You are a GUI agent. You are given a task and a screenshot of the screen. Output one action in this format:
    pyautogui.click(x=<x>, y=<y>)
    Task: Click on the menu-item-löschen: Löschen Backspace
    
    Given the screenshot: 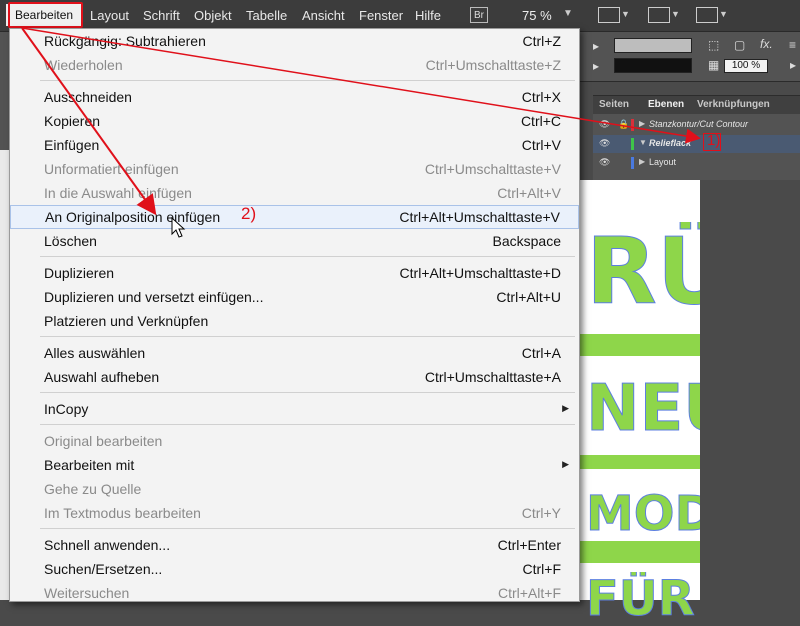 What is the action you would take?
    pyautogui.click(x=294, y=241)
    